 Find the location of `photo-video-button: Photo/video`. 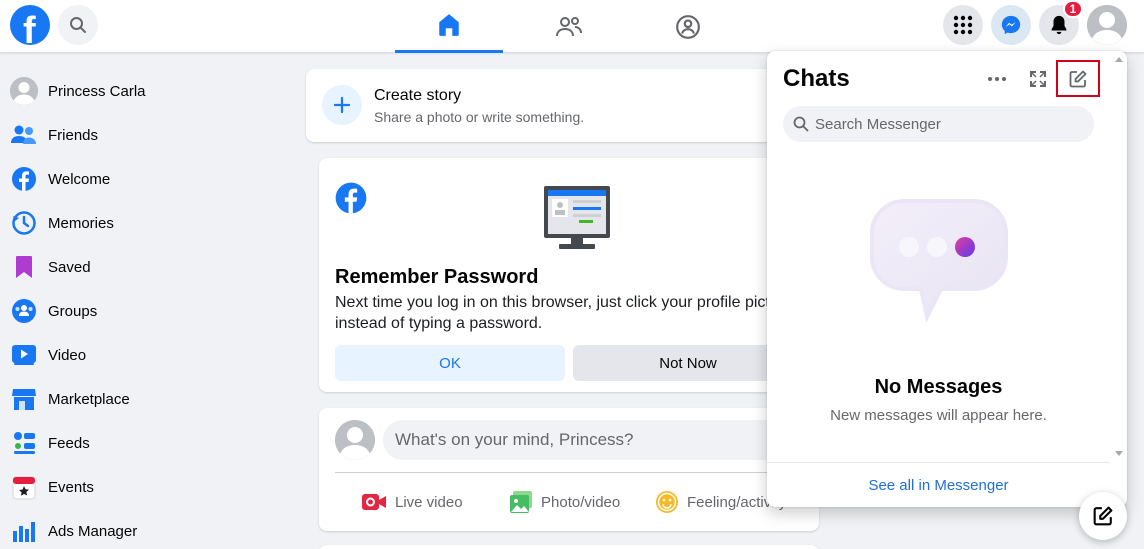

photo-video-button: Photo/video is located at coordinates (564, 502).